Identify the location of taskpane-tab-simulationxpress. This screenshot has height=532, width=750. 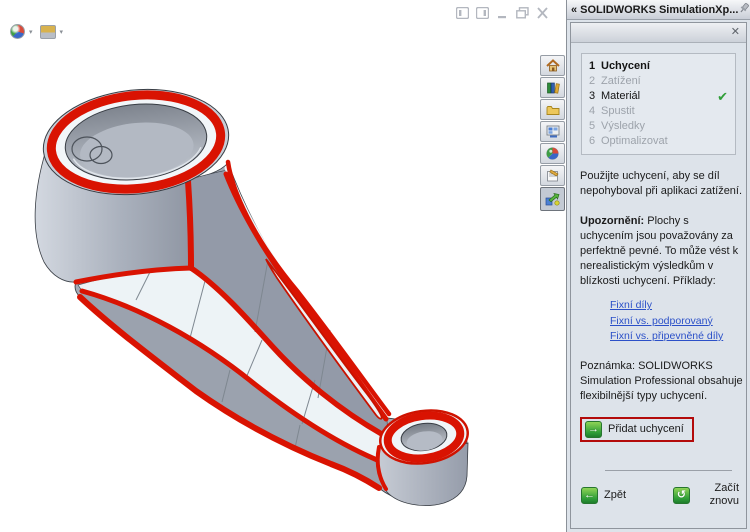
(552, 199).